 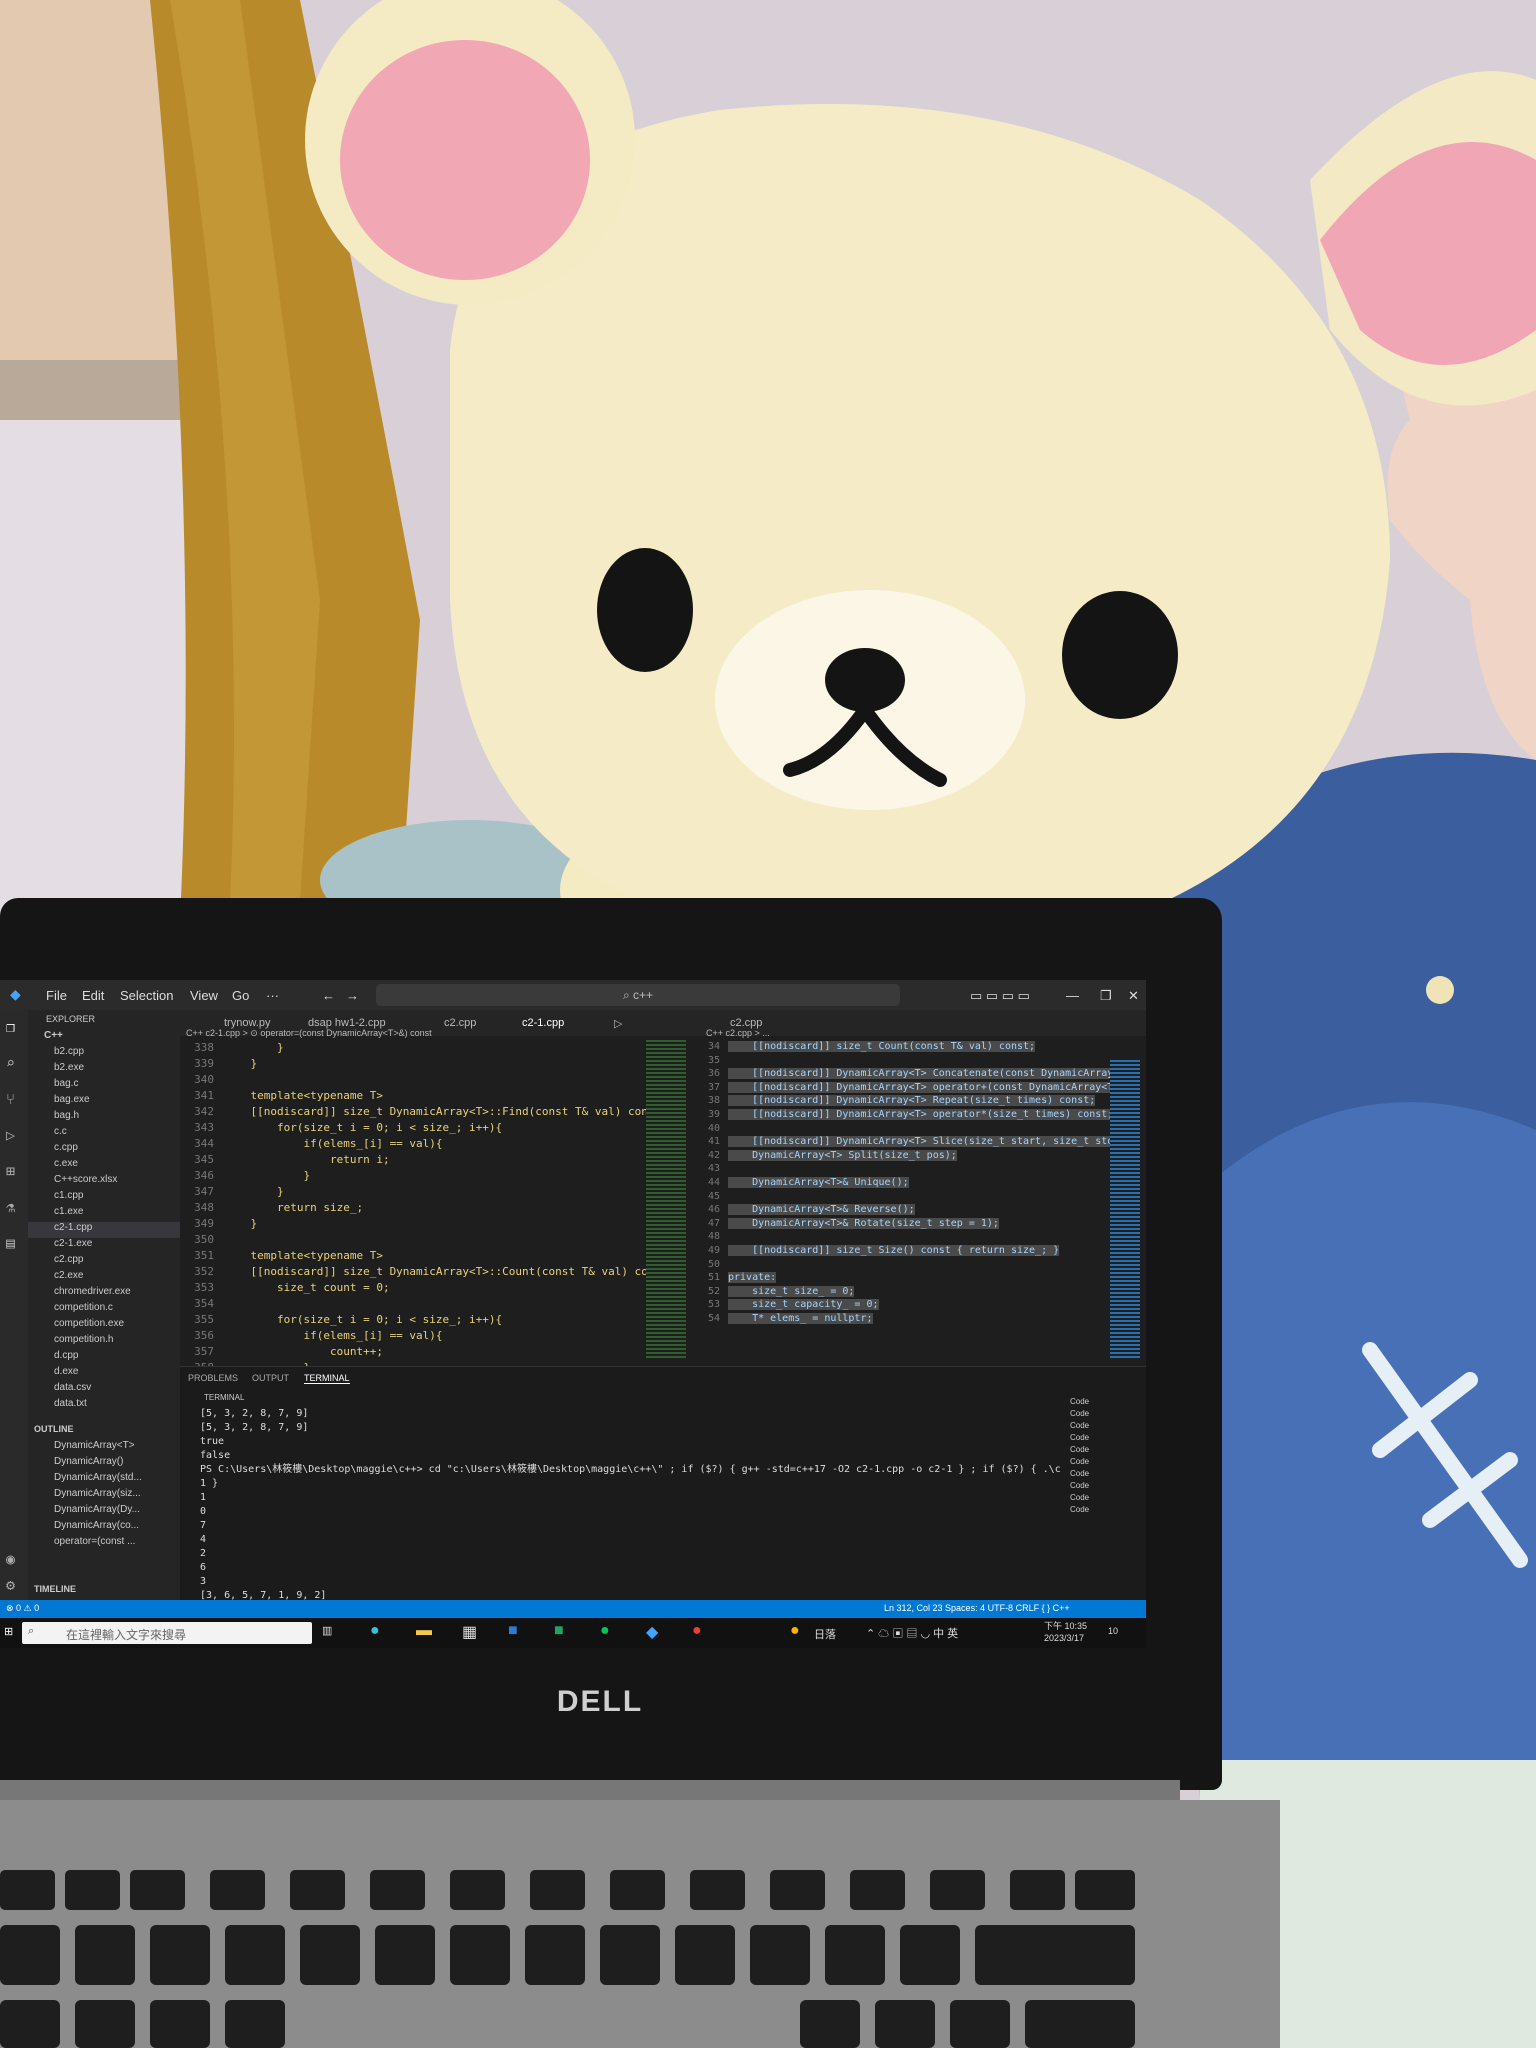 What do you see at coordinates (130, 1118) in the screenshot?
I see `file-item: bag.h` at bounding box center [130, 1118].